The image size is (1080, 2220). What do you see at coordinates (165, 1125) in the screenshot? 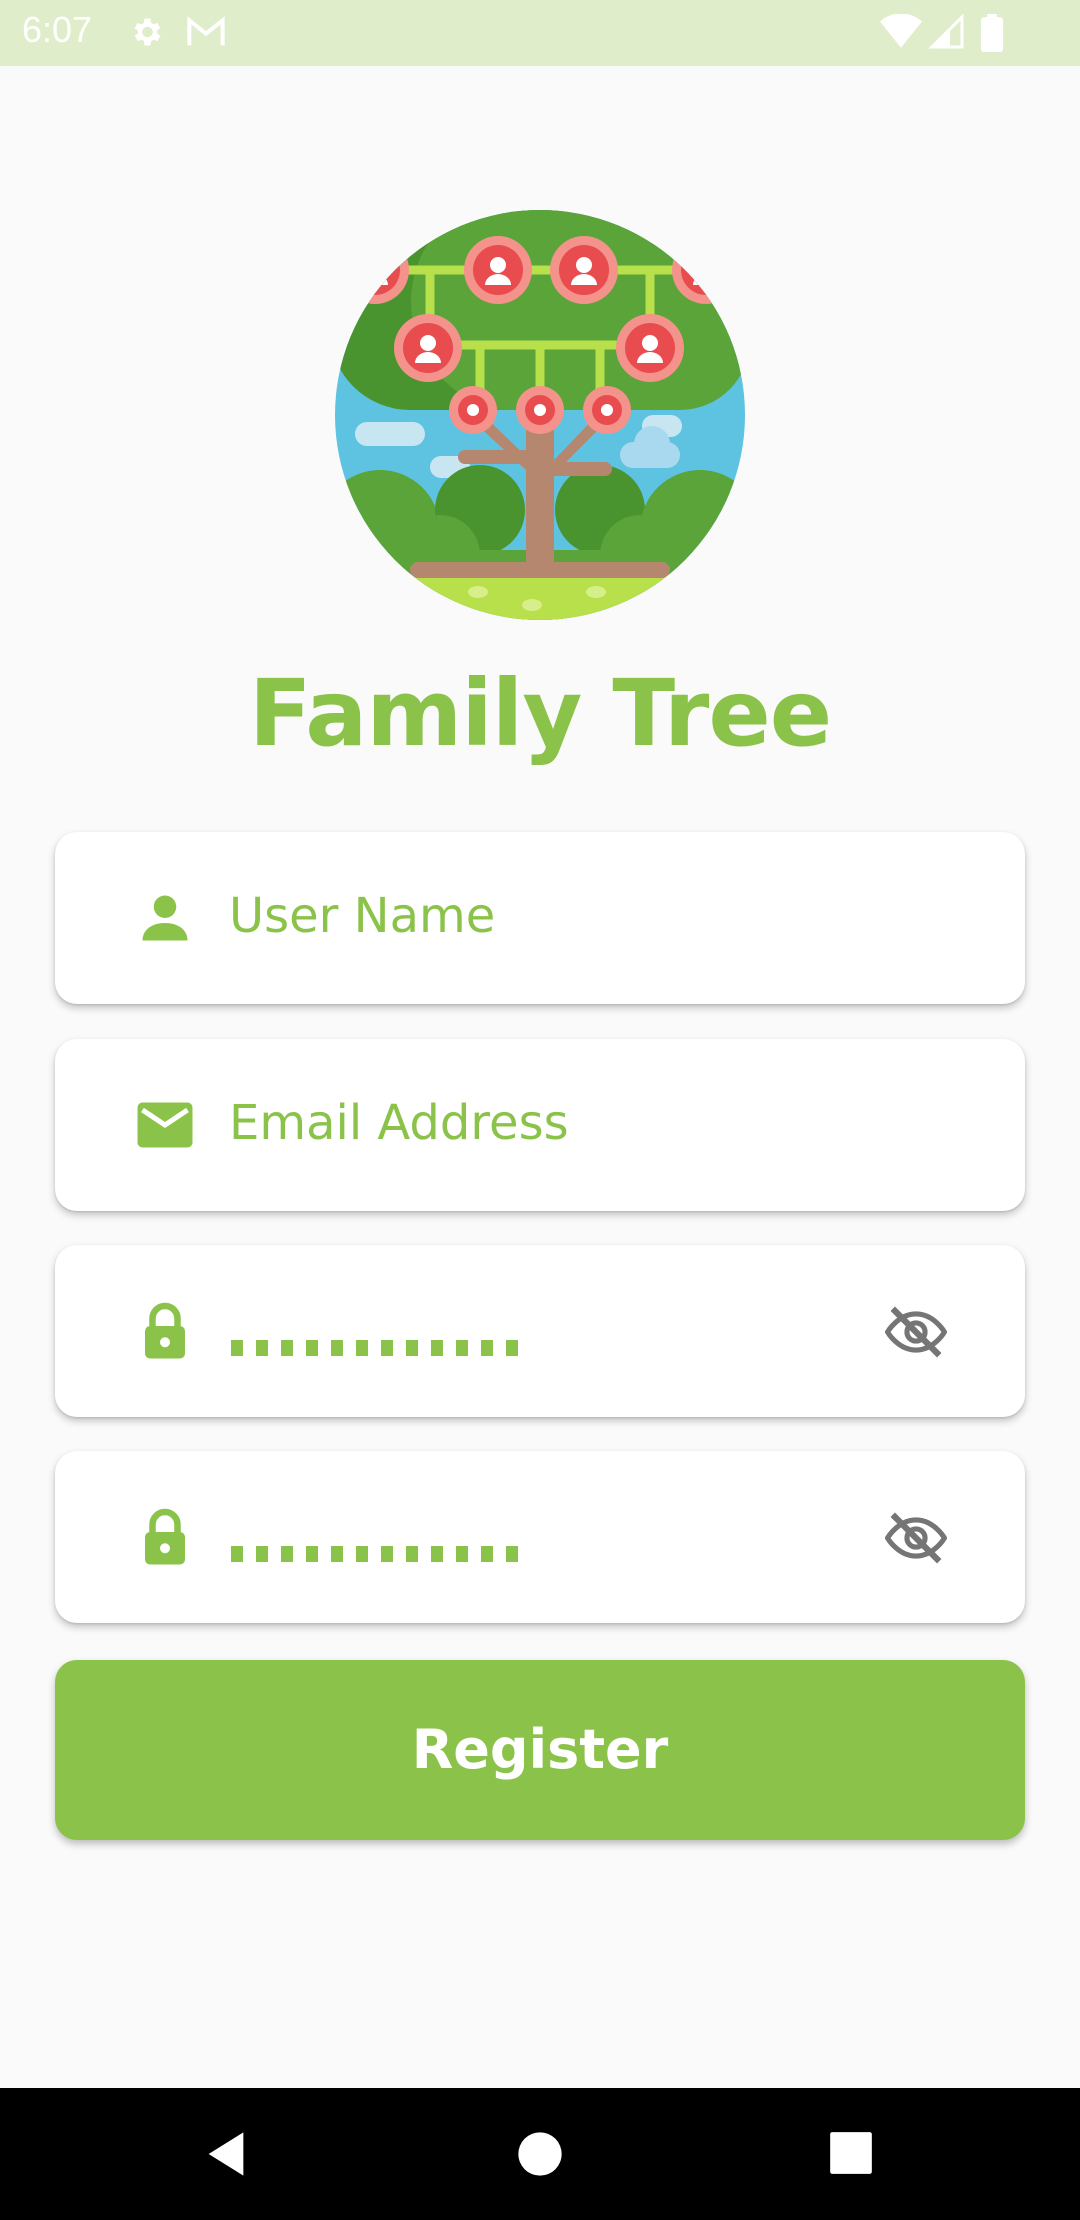
I see `mail-icon` at bounding box center [165, 1125].